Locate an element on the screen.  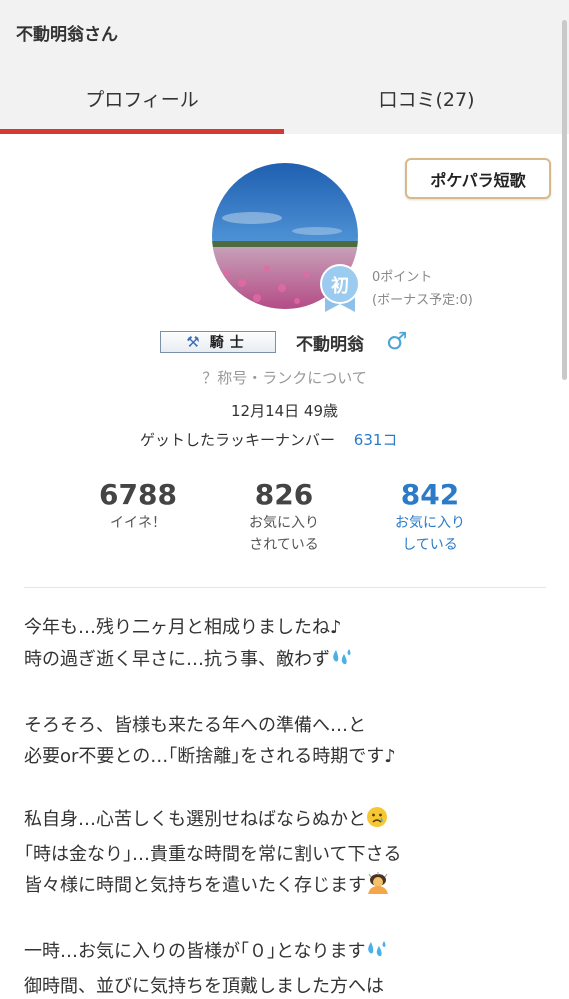
stat-favoriting: 842 お気に入り している is located at coordinates (430, 517).